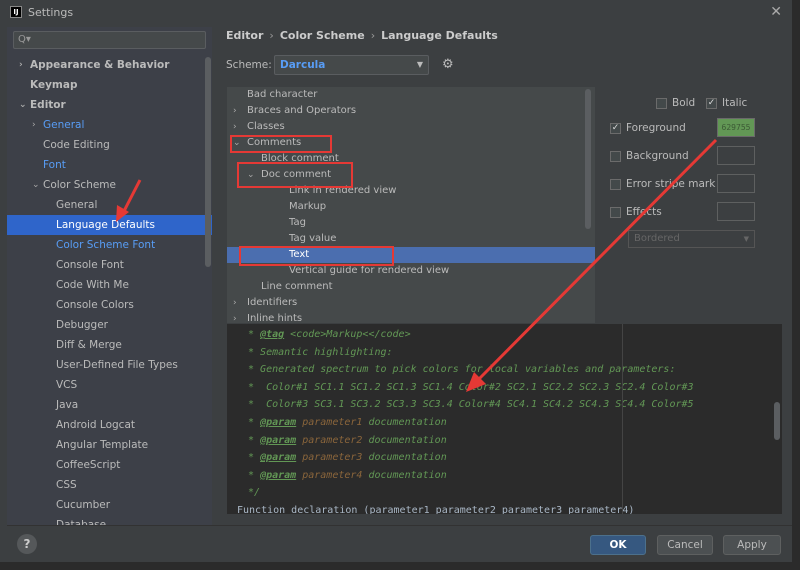 This screenshot has width=800, height=570. What do you see at coordinates (117, 365) in the screenshot?
I see `sidebar-item-label: User-Defined File Types` at bounding box center [117, 365].